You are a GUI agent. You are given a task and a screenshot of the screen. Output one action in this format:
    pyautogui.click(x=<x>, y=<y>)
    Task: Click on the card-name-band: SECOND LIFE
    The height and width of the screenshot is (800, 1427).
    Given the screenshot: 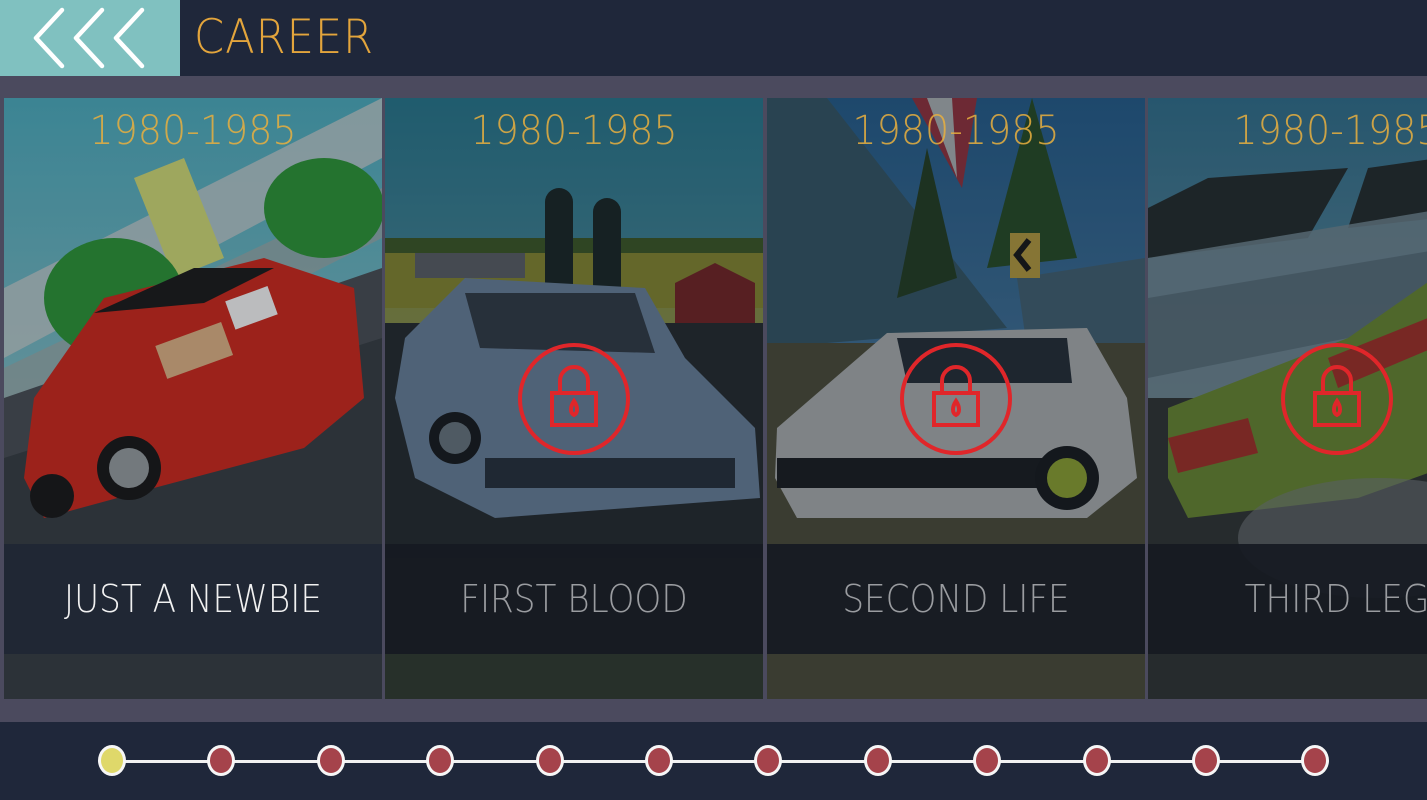 What is the action you would take?
    pyautogui.click(x=956, y=599)
    